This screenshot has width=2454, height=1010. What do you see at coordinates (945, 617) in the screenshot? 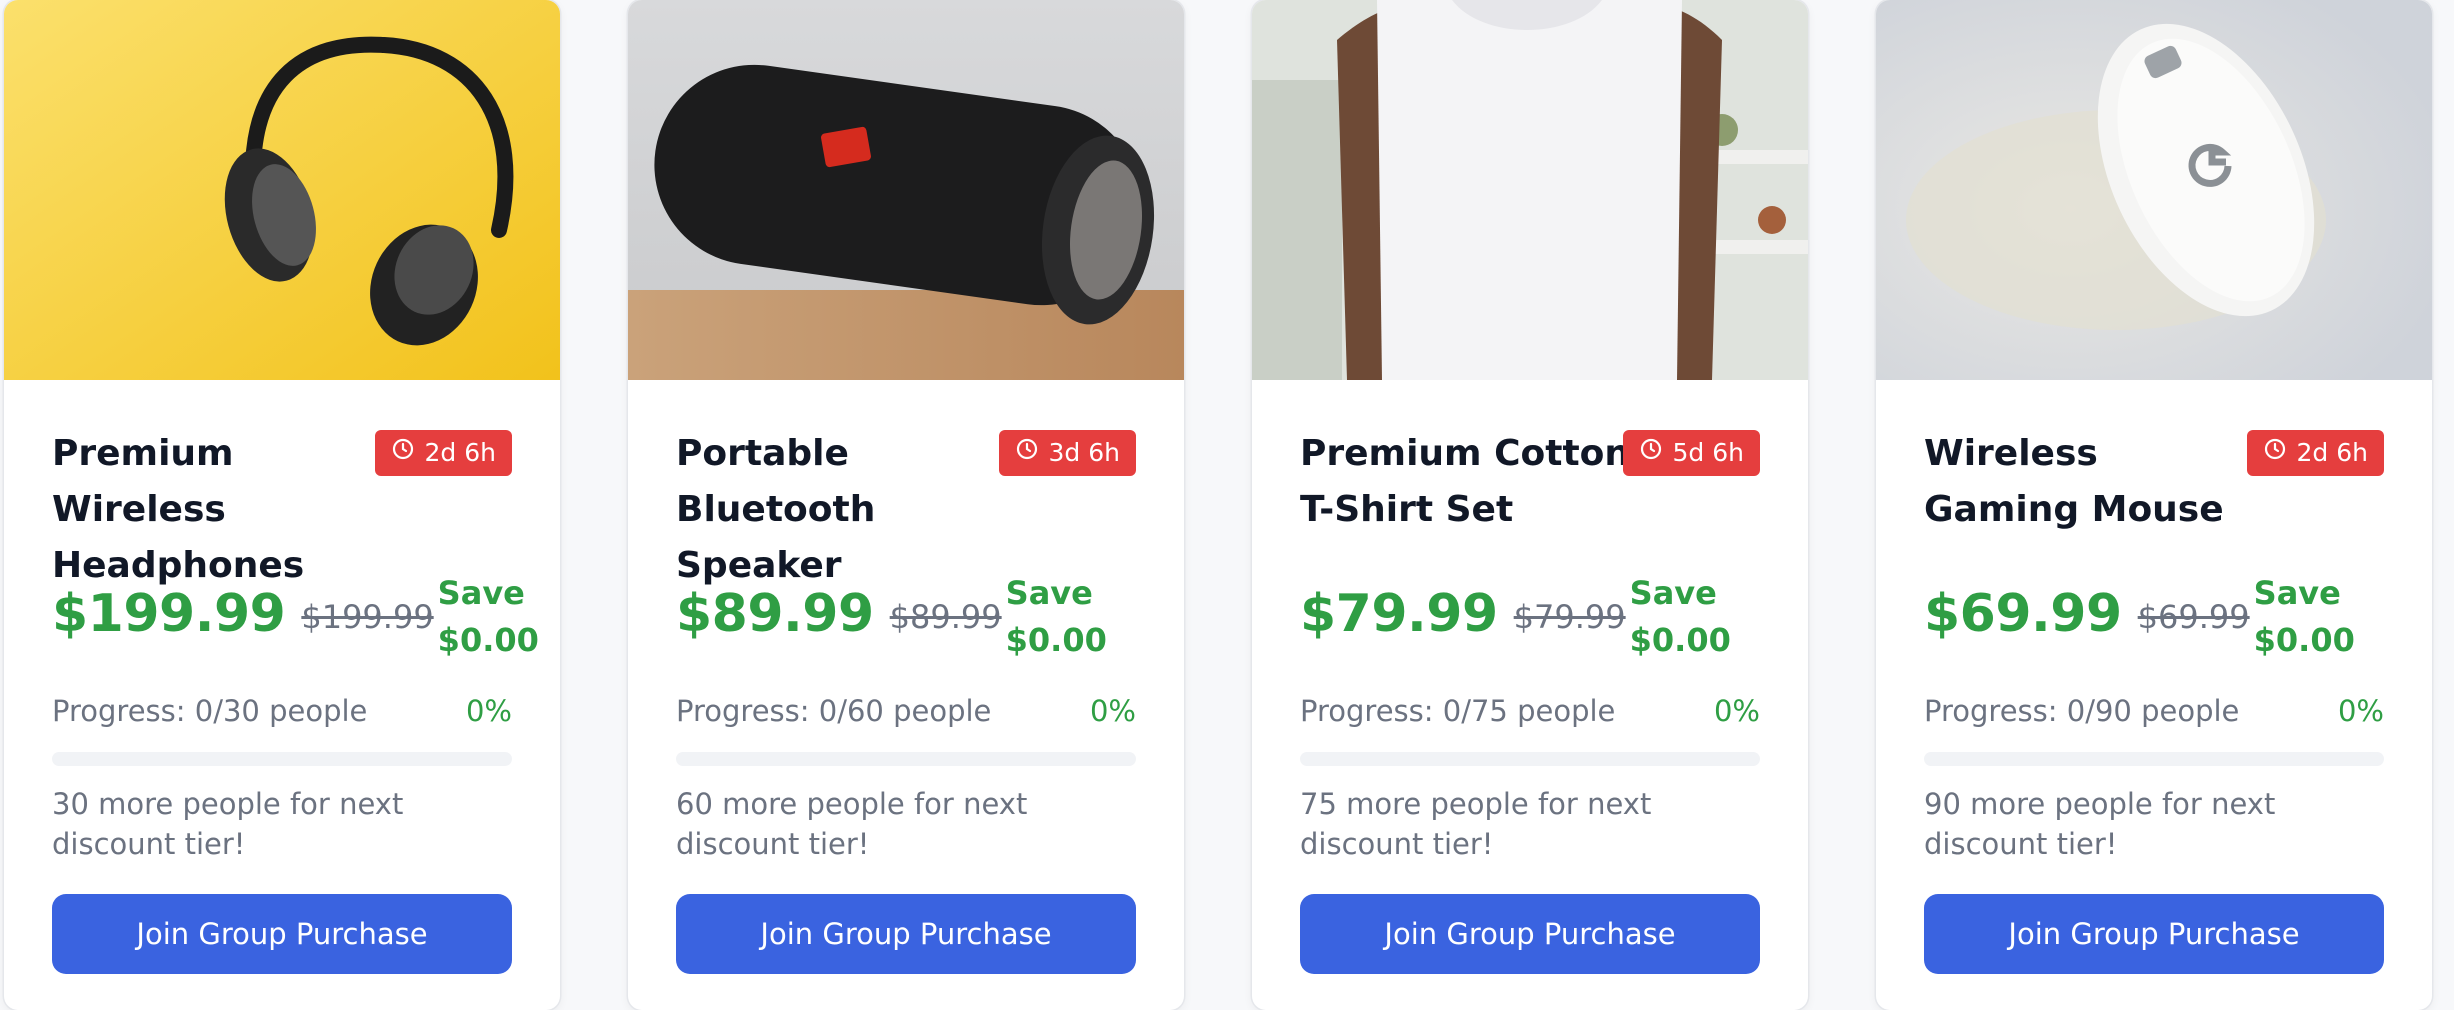
I see `original-price: $89.99` at bounding box center [945, 617].